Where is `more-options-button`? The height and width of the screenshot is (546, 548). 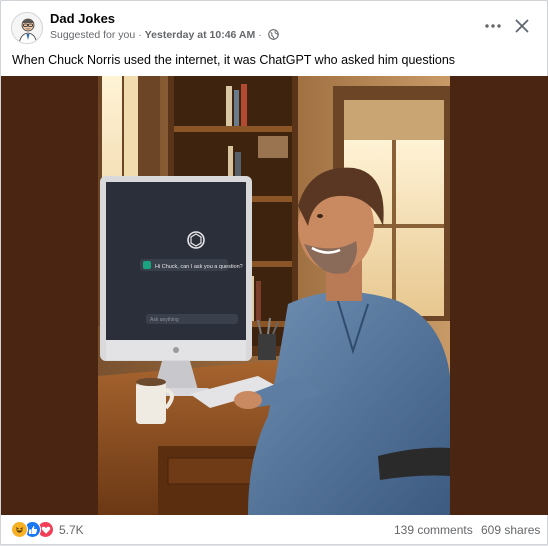
more-options-button is located at coordinates (493, 26).